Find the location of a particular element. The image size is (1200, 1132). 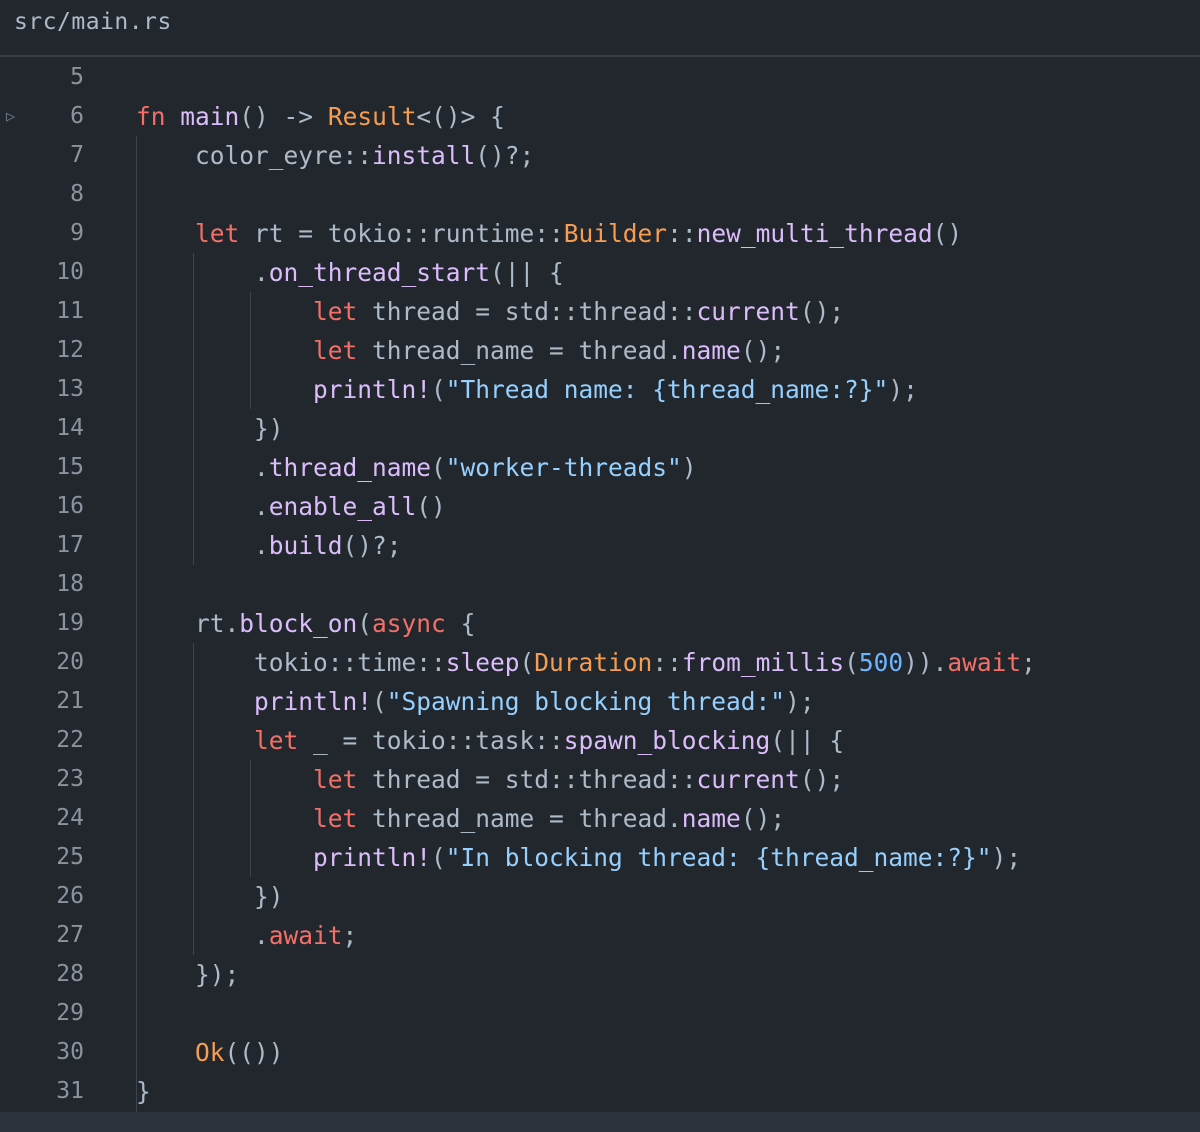

code-token: install is located at coordinates (424, 155).